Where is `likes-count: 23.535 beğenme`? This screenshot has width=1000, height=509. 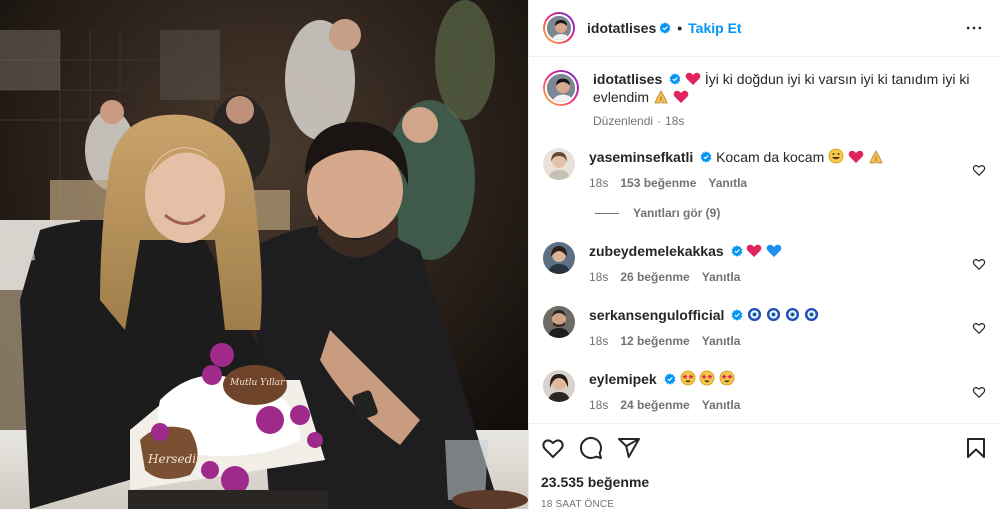 likes-count: 23.535 beğenme is located at coordinates (764, 482).